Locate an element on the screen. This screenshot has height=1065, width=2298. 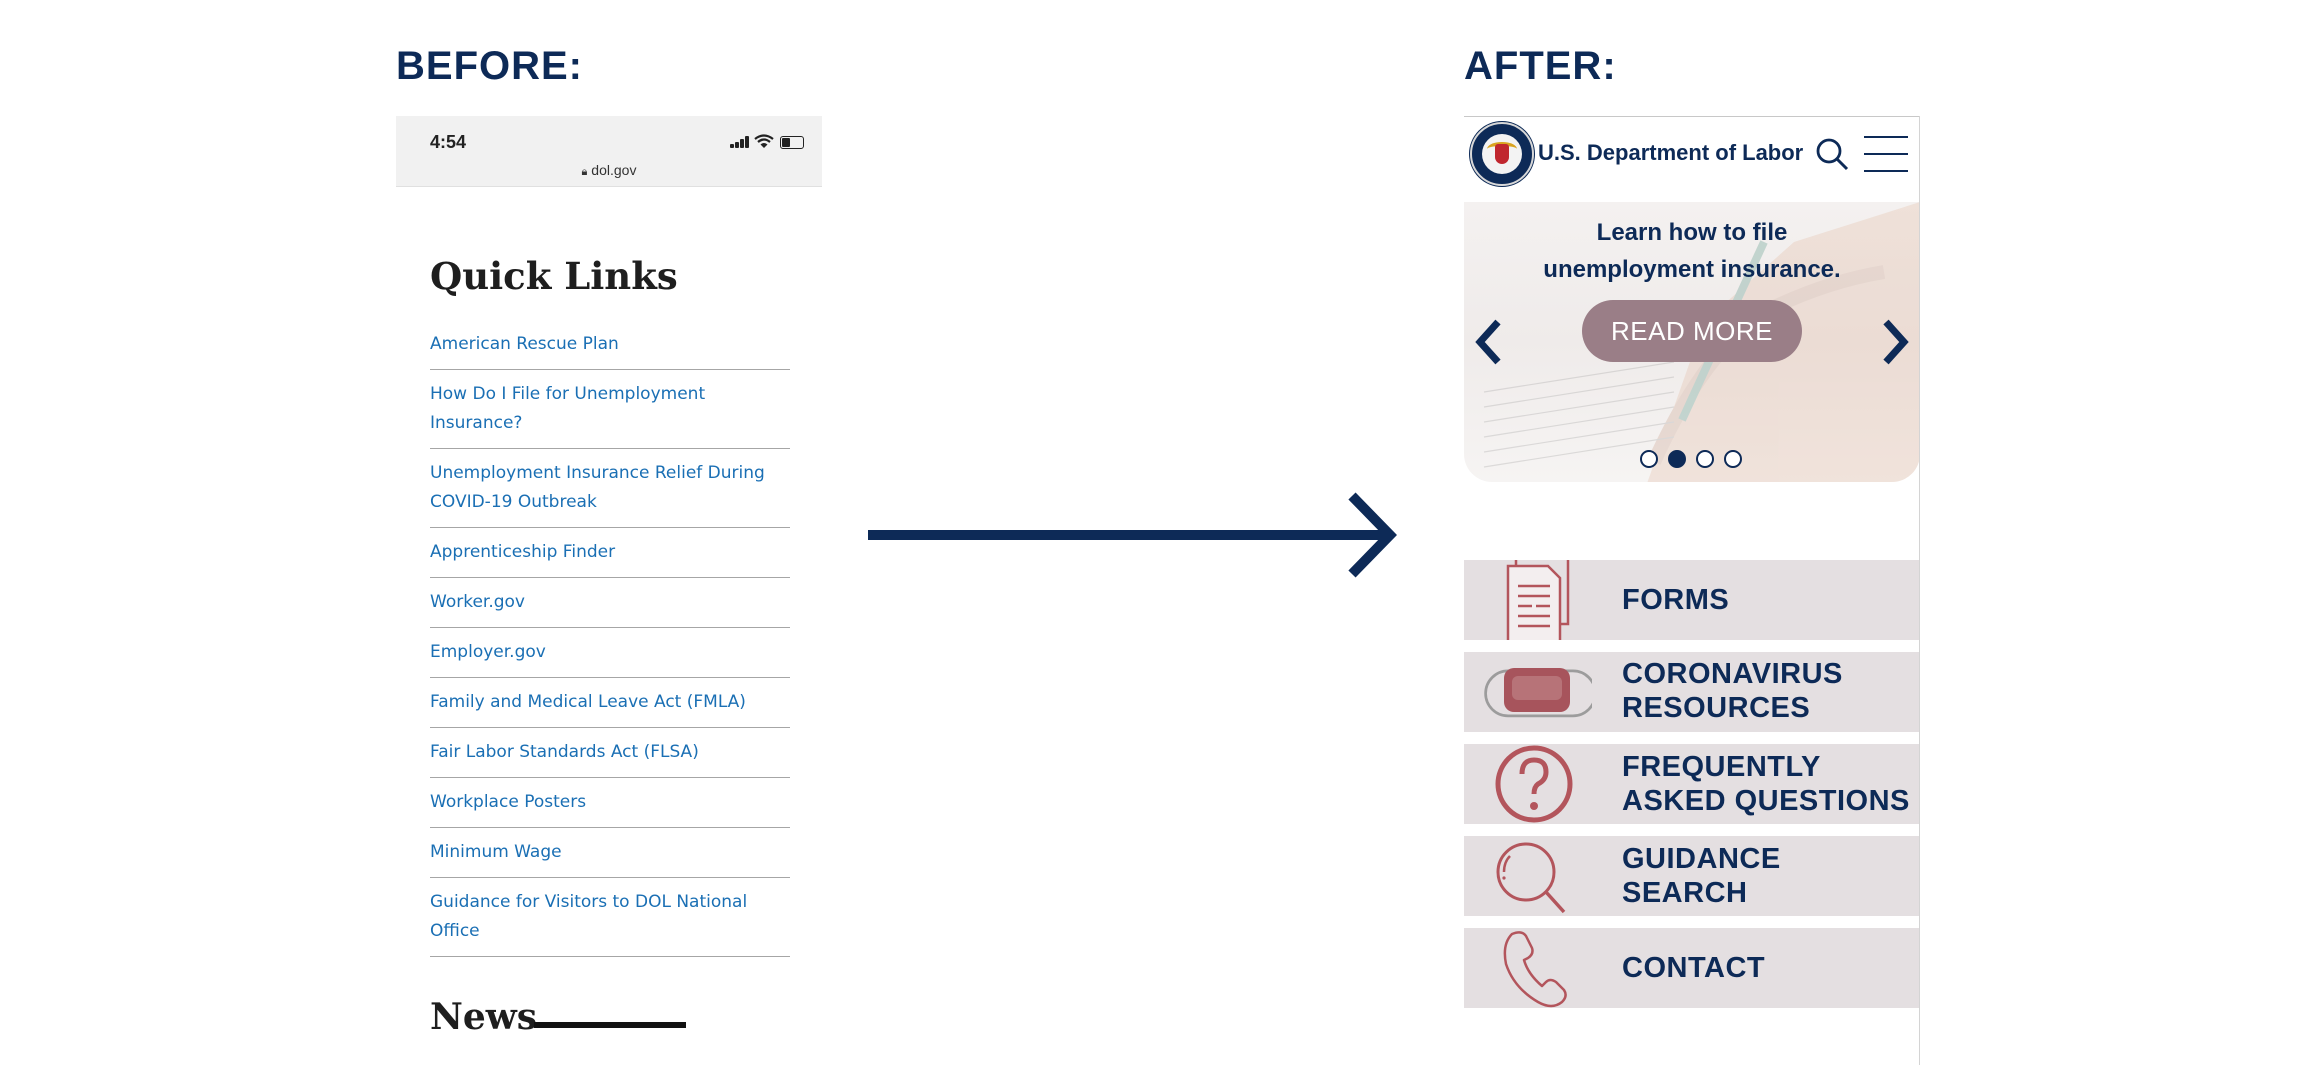
hero-headline-line: Learn how to file is located at coordinates (1692, 232).